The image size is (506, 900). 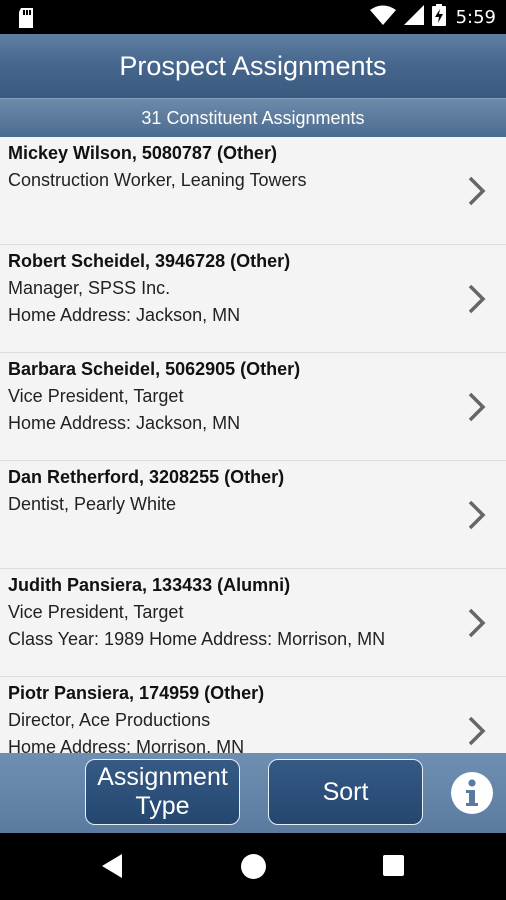 I want to click on info-icon, so click(x=472, y=793).